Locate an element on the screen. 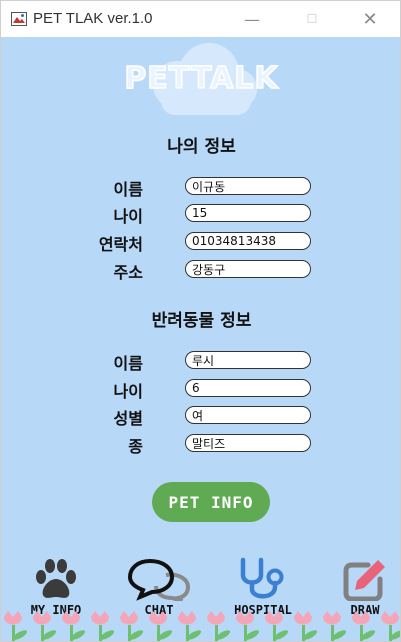 This screenshot has width=401, height=642. pet-gender-field is located at coordinates (248, 415).